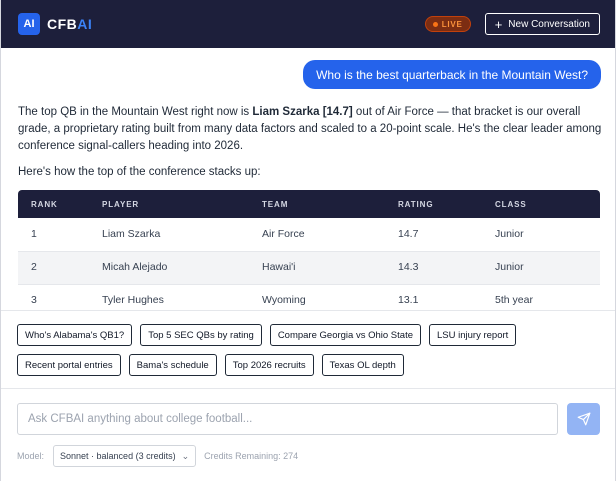 This screenshot has width=616, height=481. What do you see at coordinates (547, 204) in the screenshot?
I see `column-header-class: CLASS` at bounding box center [547, 204].